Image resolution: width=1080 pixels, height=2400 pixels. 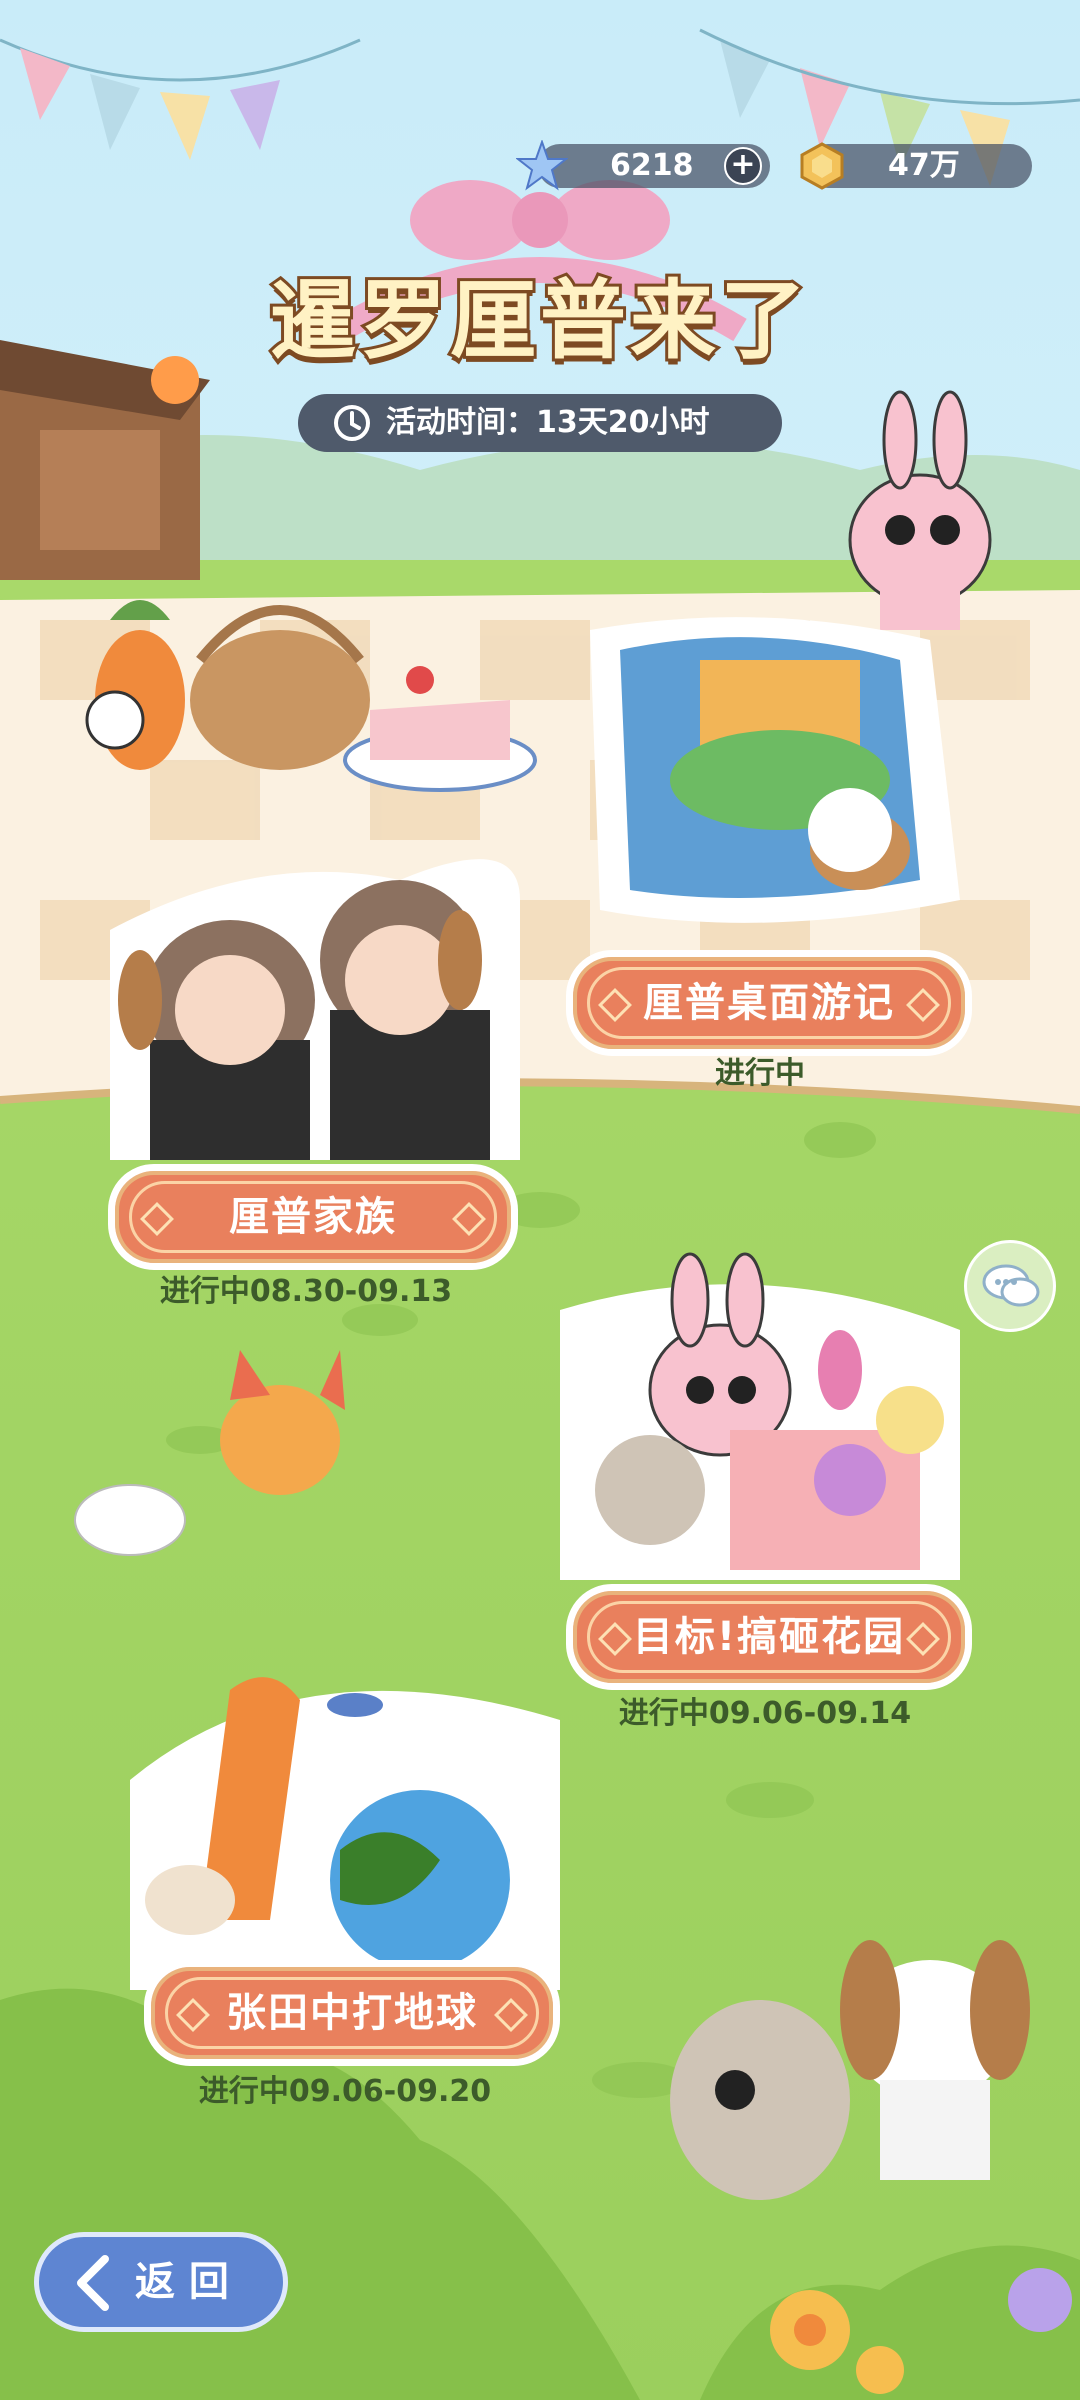 I want to click on coin-value: 47万, so click(x=924, y=165).